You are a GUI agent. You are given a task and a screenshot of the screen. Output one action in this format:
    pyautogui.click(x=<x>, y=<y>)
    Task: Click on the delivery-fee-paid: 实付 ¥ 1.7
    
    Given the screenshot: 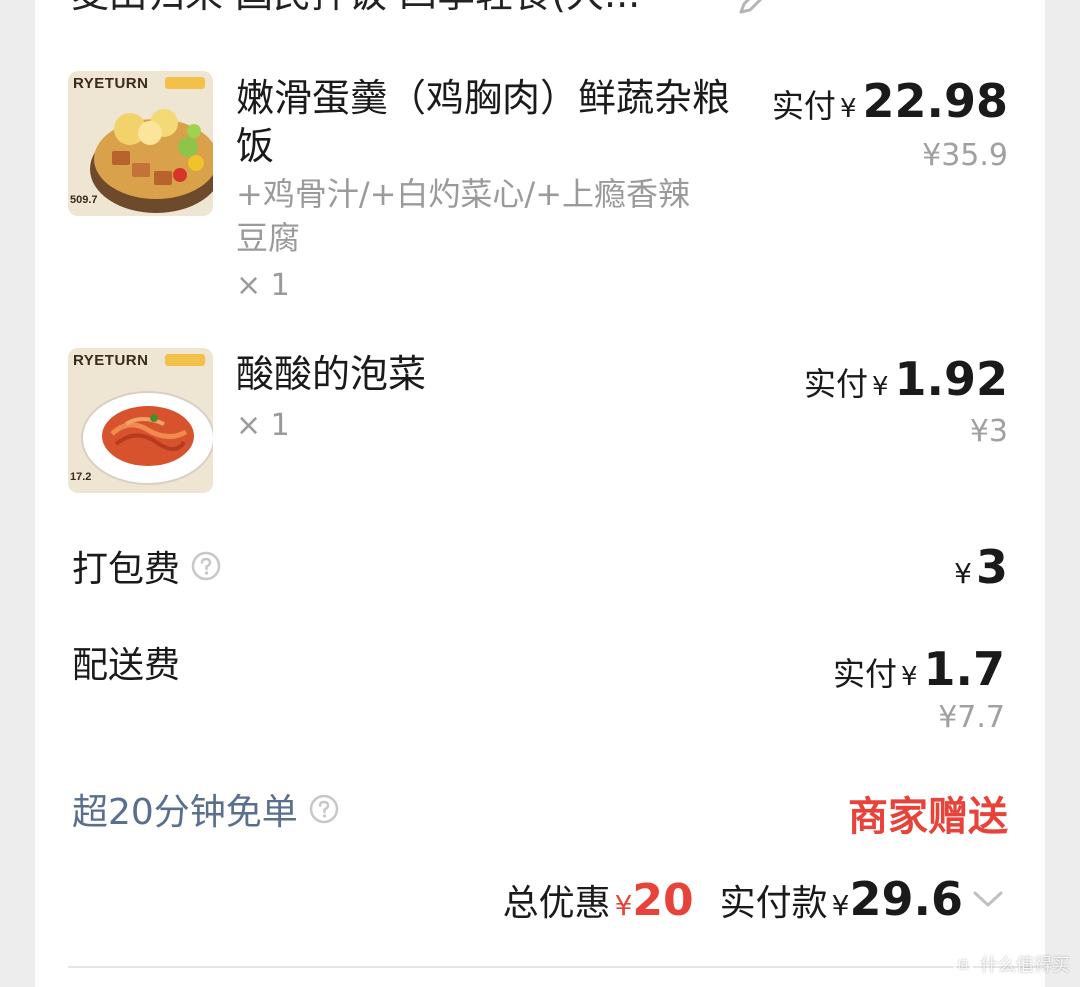 What is the action you would take?
    pyautogui.click(x=919, y=669)
    